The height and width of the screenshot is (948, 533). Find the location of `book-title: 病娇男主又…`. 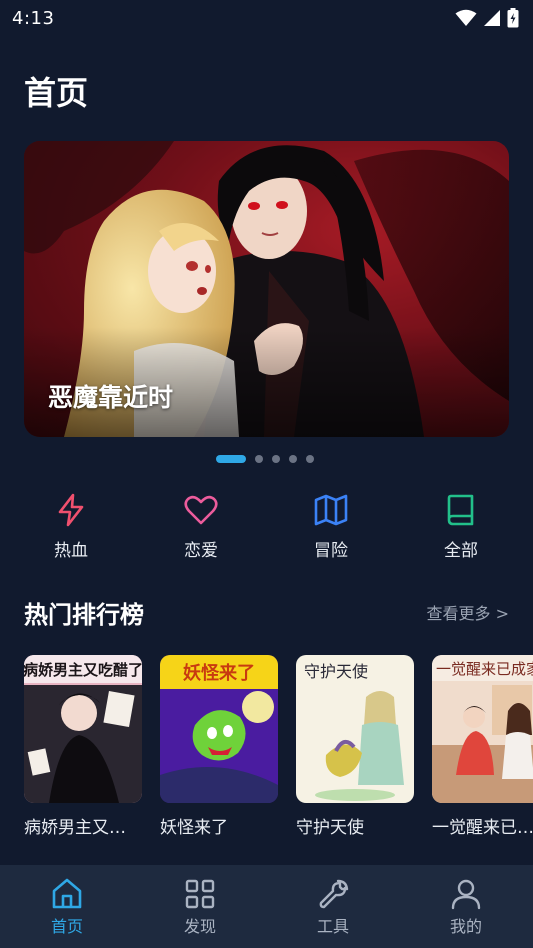

book-title: 病娇男主又… is located at coordinates (75, 828).